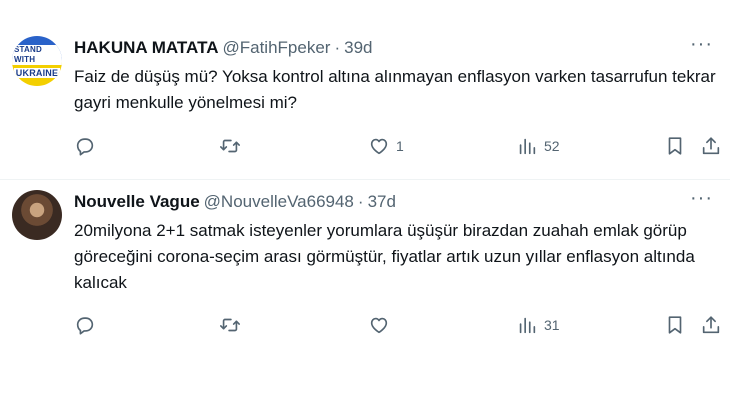  What do you see at coordinates (37, 215) in the screenshot?
I see `avatar` at bounding box center [37, 215].